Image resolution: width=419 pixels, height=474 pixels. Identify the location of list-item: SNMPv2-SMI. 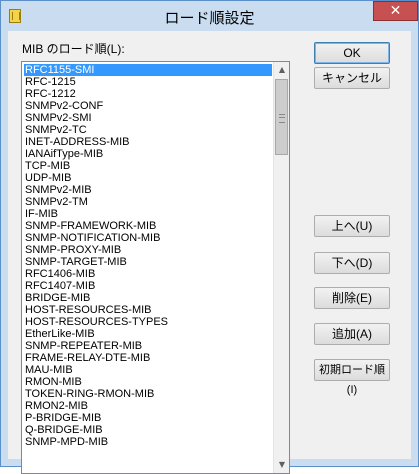
(148, 118).